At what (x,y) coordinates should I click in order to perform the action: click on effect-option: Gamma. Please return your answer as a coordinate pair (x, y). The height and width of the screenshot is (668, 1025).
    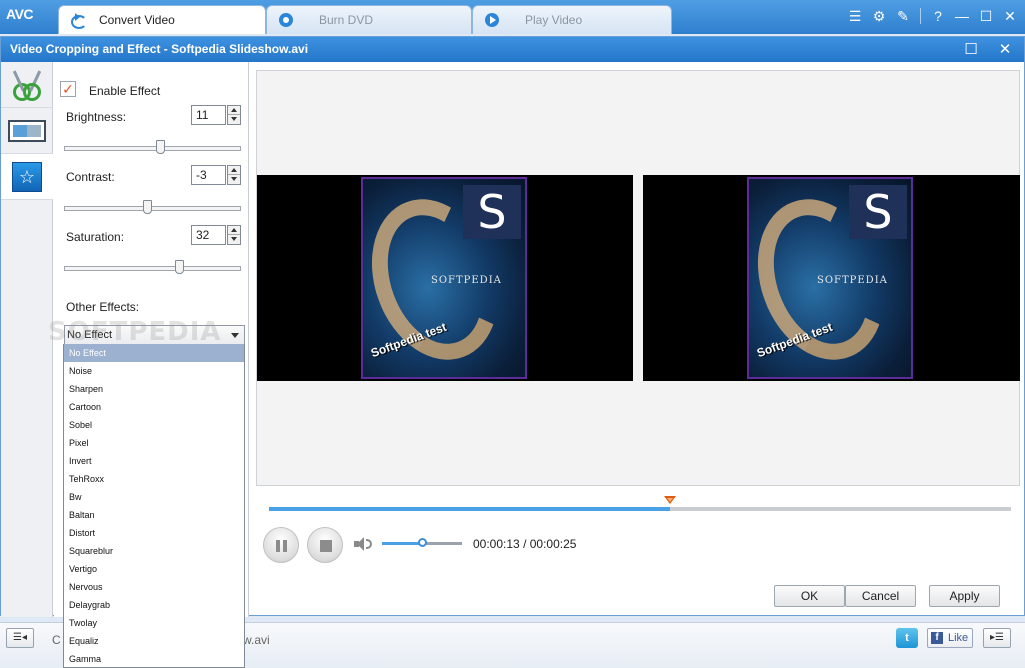
    Looking at the image, I should click on (154, 658).